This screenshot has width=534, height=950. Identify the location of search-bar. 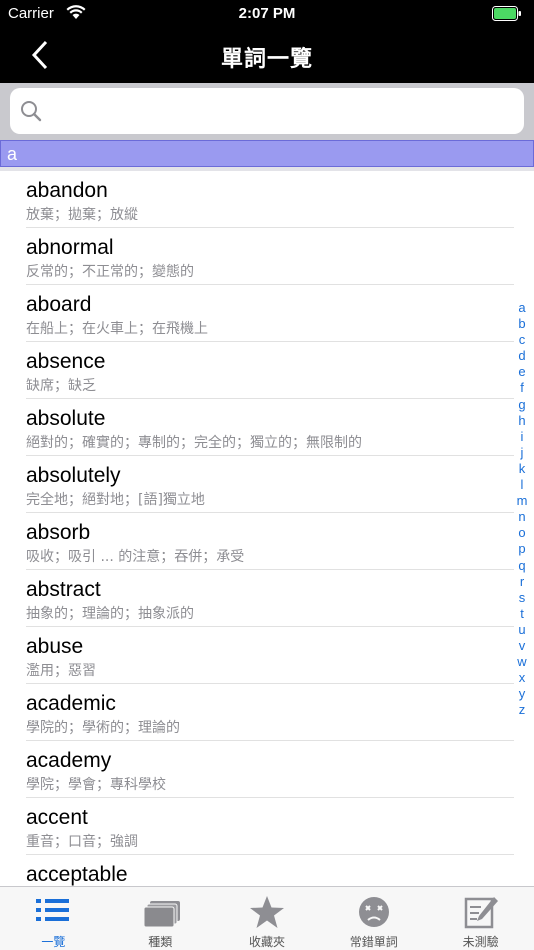
(267, 111).